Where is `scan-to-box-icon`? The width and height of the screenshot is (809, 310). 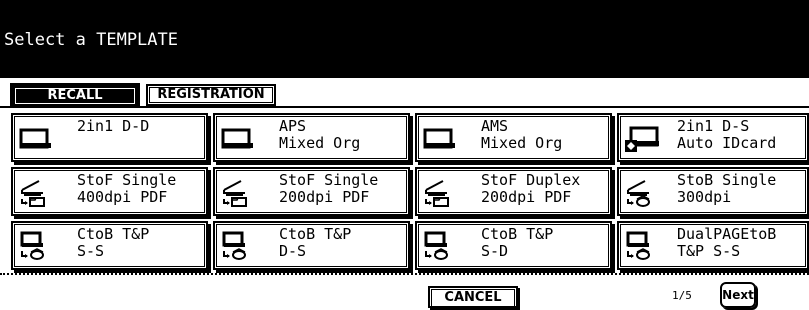
scan-to-box-icon is located at coordinates (638, 193).